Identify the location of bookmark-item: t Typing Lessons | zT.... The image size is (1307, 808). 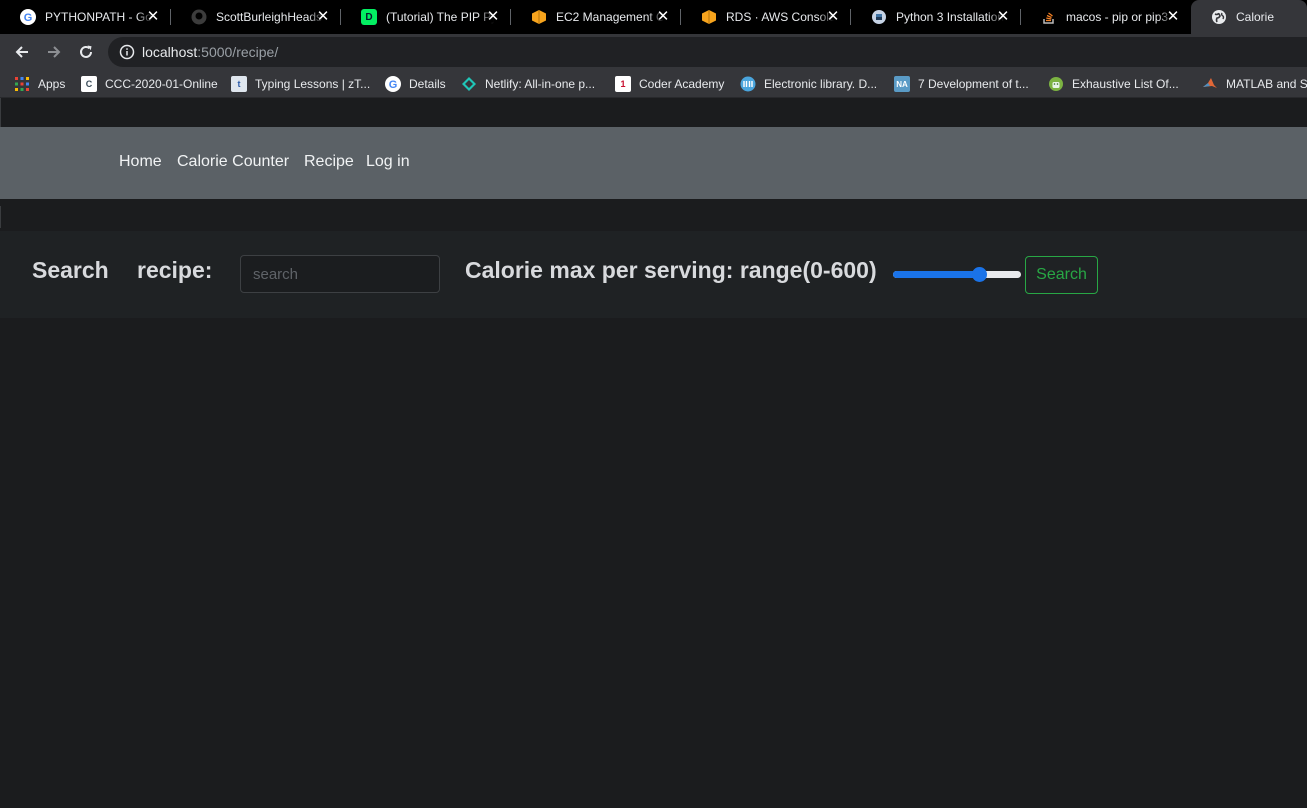
(300, 84).